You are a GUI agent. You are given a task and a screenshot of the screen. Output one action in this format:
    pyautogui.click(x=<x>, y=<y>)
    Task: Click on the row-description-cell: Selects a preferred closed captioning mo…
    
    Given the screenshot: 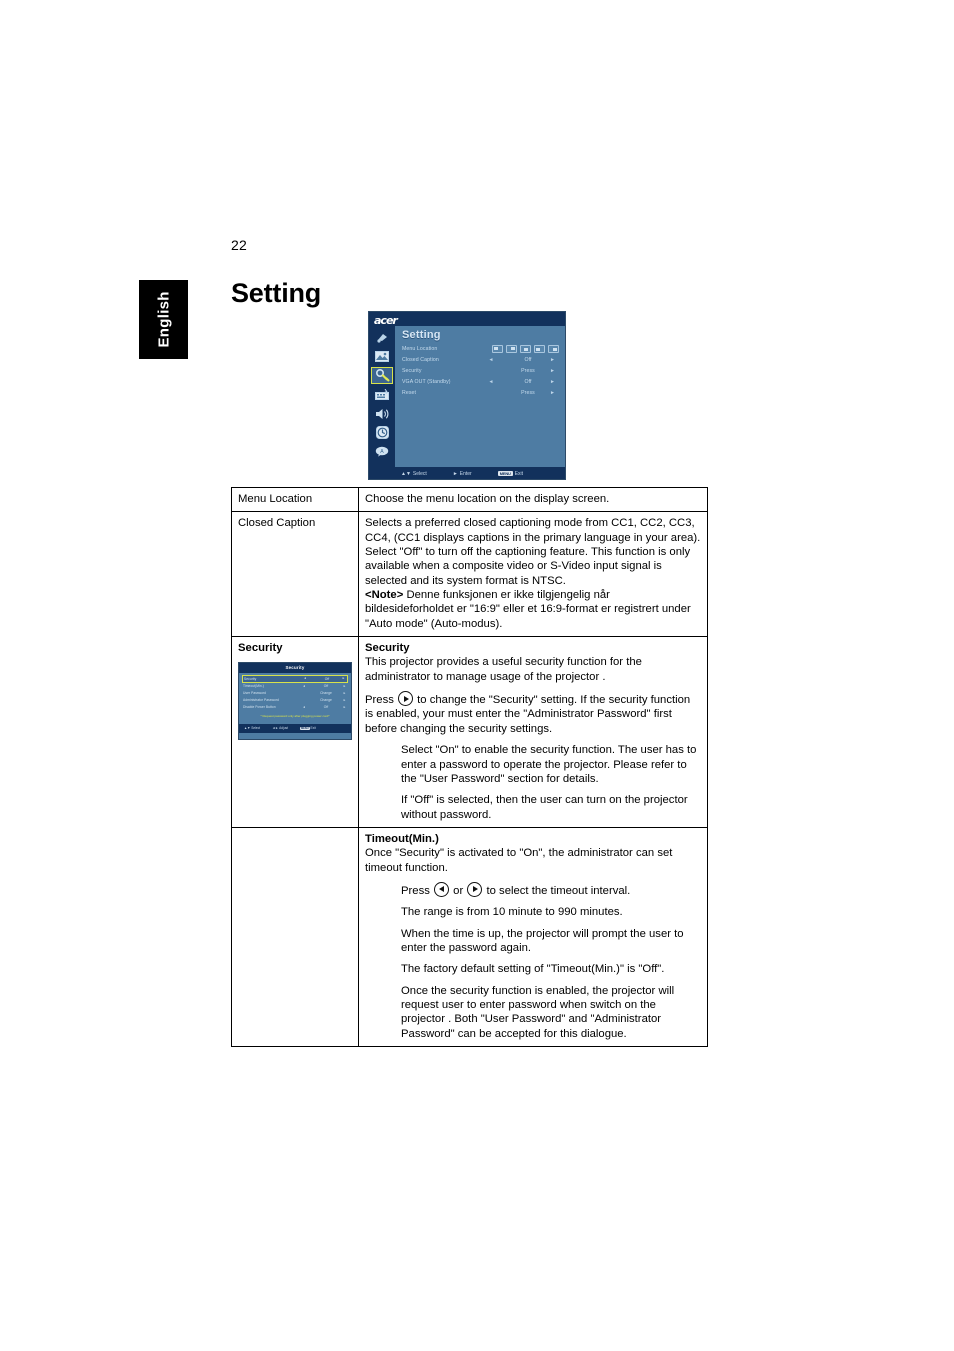 What is the action you would take?
    pyautogui.click(x=533, y=574)
    